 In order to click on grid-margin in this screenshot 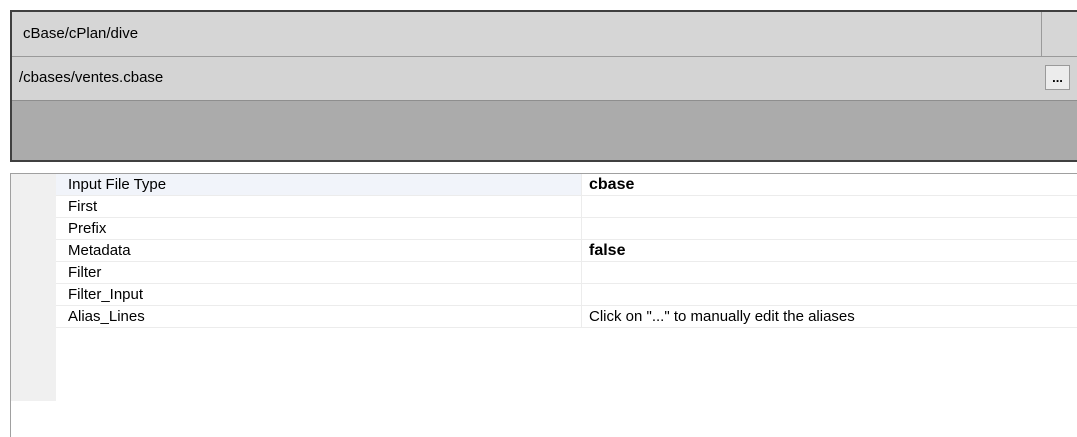, I will do `click(33, 287)`.